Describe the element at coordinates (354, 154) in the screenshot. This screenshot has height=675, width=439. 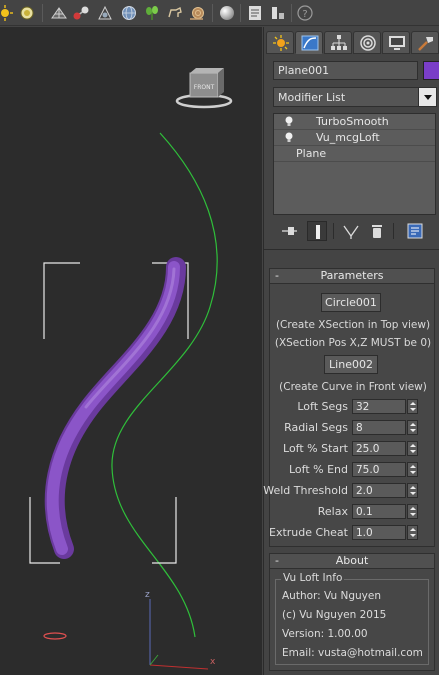
I see `stack-item-plane: Plane` at that location.